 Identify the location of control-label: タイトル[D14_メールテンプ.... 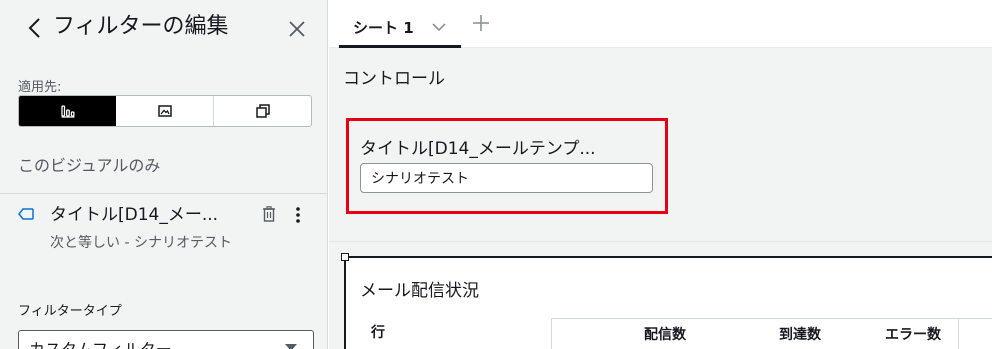
(478, 149).